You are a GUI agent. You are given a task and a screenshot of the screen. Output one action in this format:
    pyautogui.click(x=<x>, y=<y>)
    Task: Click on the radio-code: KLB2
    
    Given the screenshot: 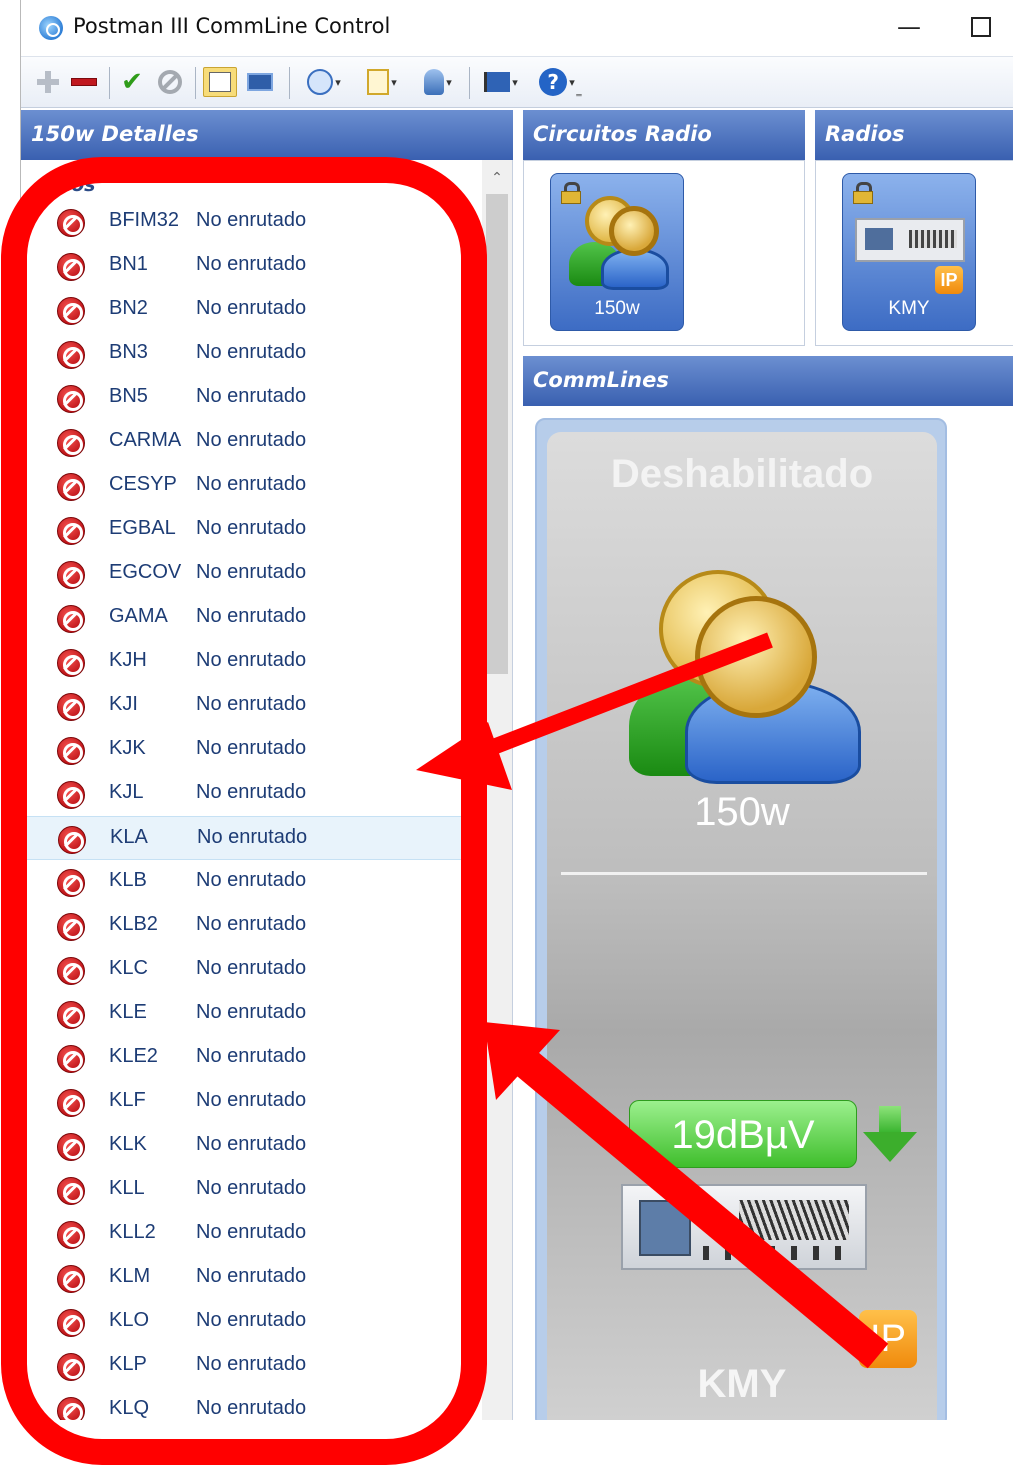 What is the action you would take?
    pyautogui.click(x=133, y=924)
    